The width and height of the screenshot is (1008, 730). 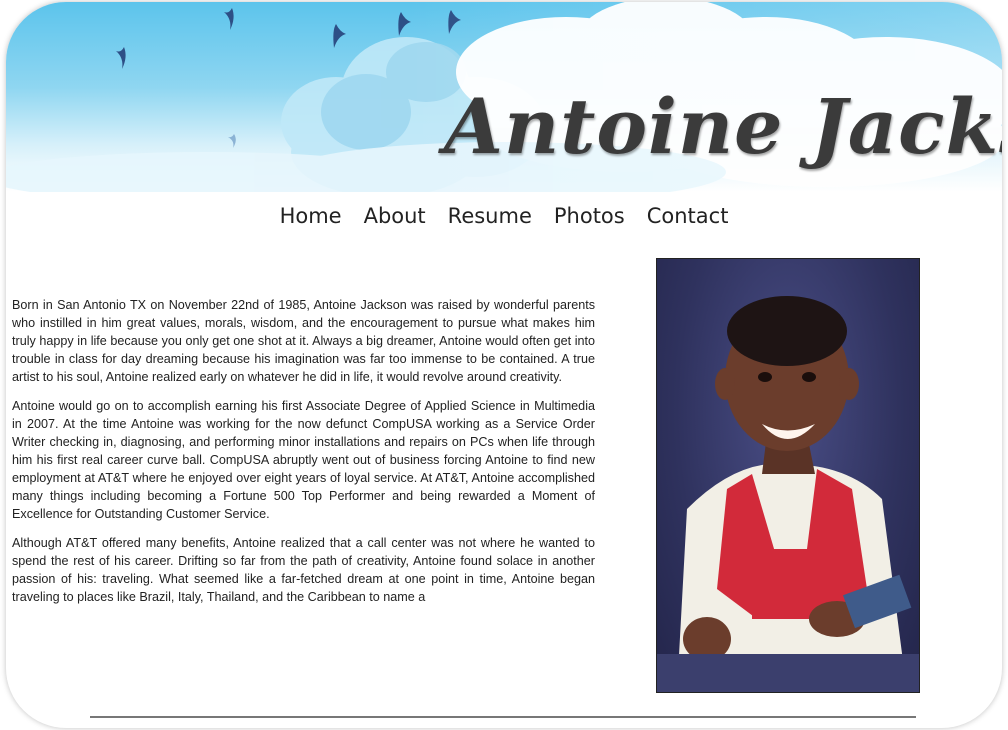 What do you see at coordinates (688, 216) in the screenshot?
I see `nav-contact-link: Contact` at bounding box center [688, 216].